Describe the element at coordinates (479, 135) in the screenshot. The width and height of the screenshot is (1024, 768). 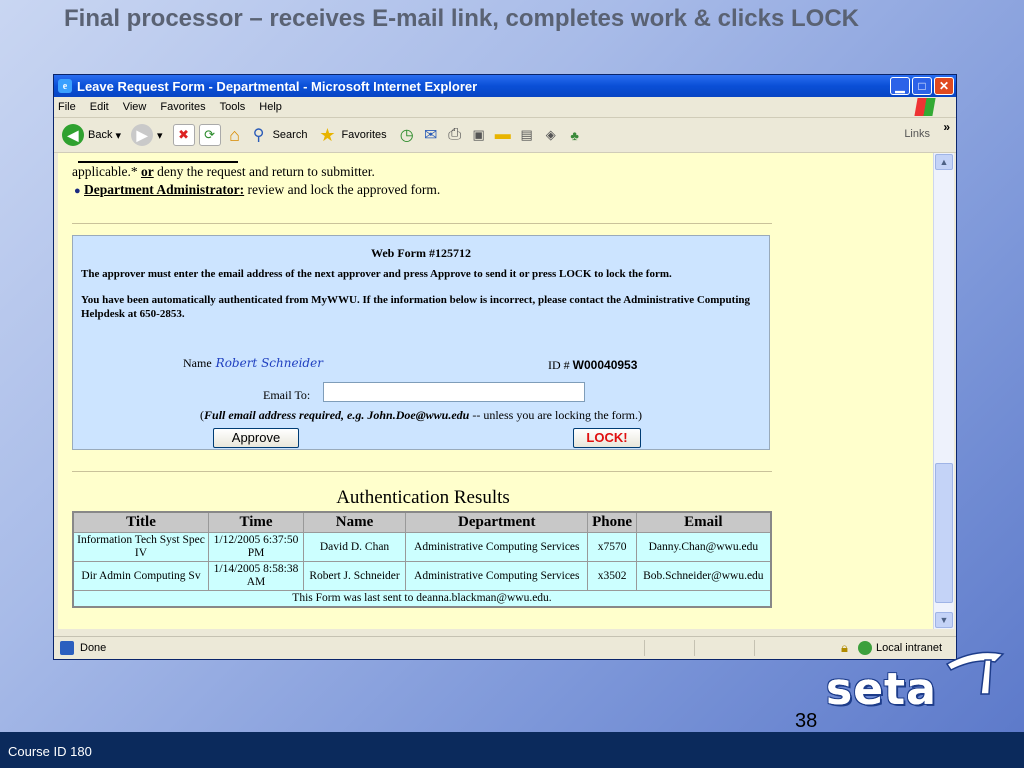
I see `edit-icon: ▣` at that location.